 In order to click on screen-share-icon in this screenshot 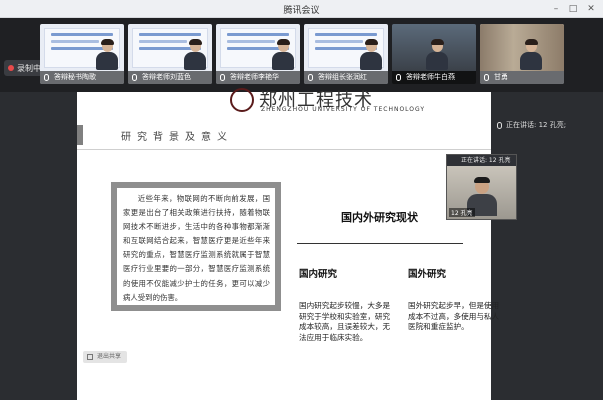, I will do `click(90, 357)`.